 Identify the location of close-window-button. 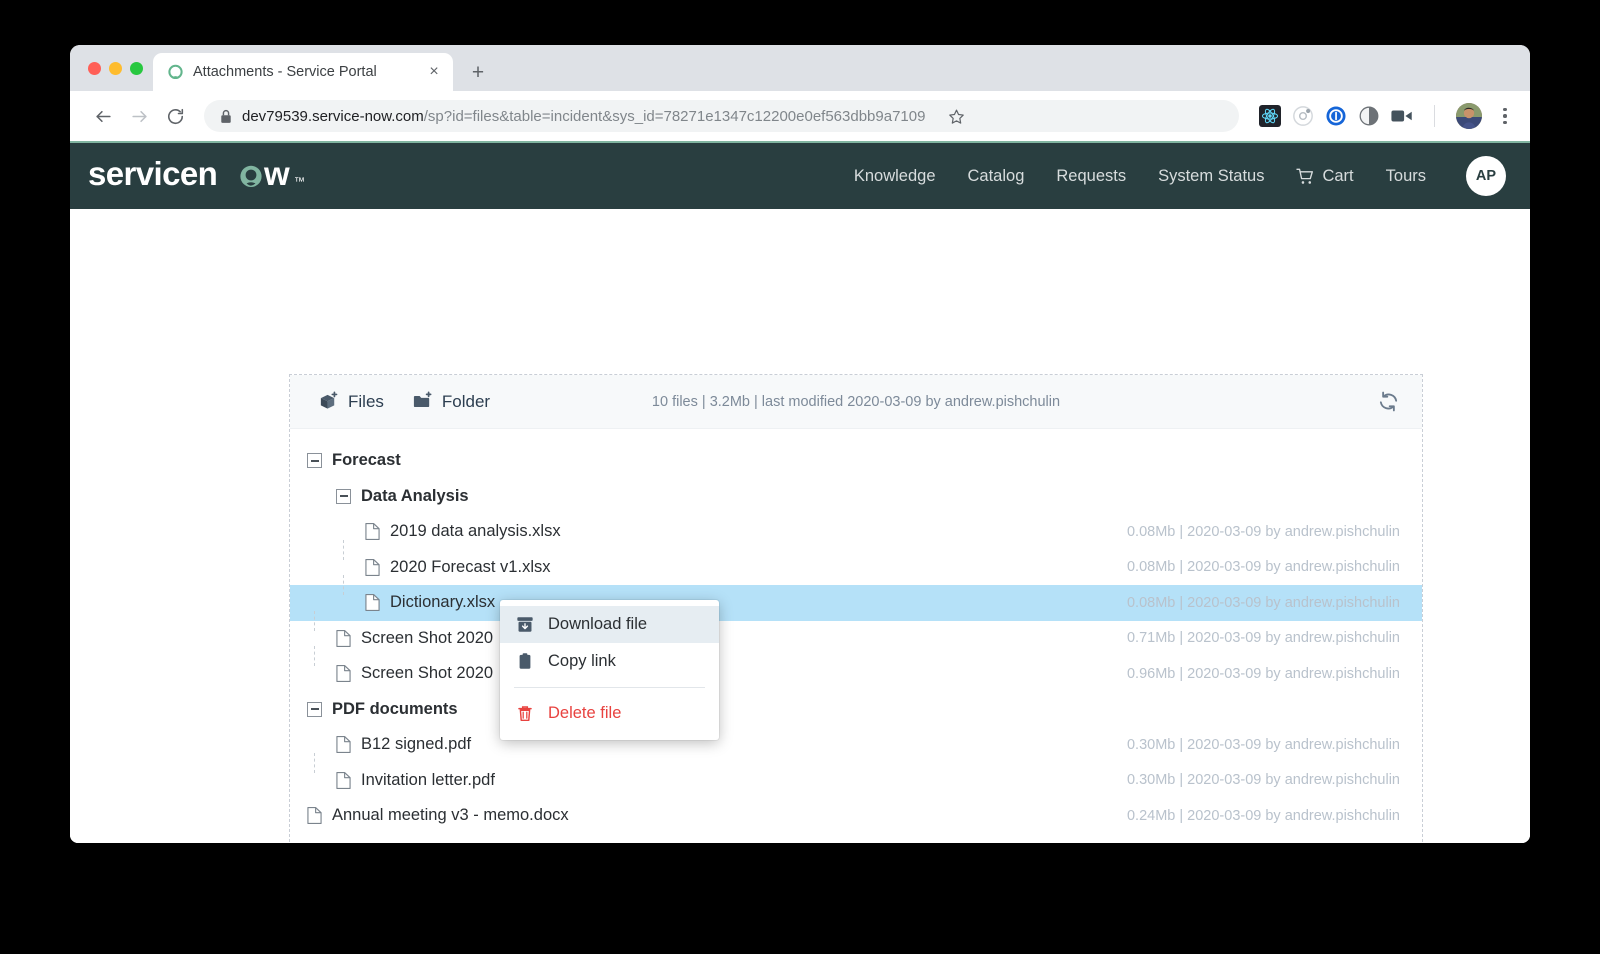
(94, 68).